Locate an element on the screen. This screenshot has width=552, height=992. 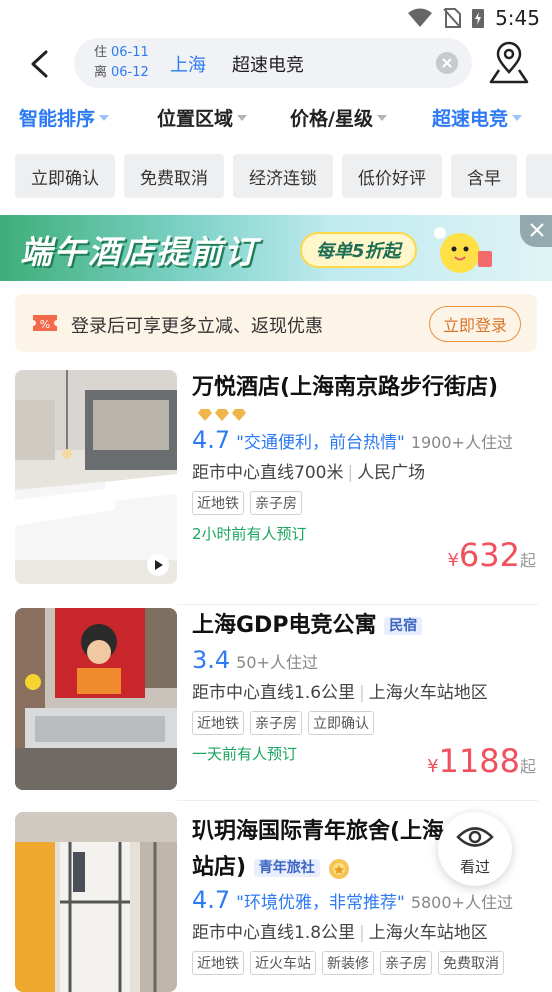
search-keyword: 超速电竞 is located at coordinates (268, 64).